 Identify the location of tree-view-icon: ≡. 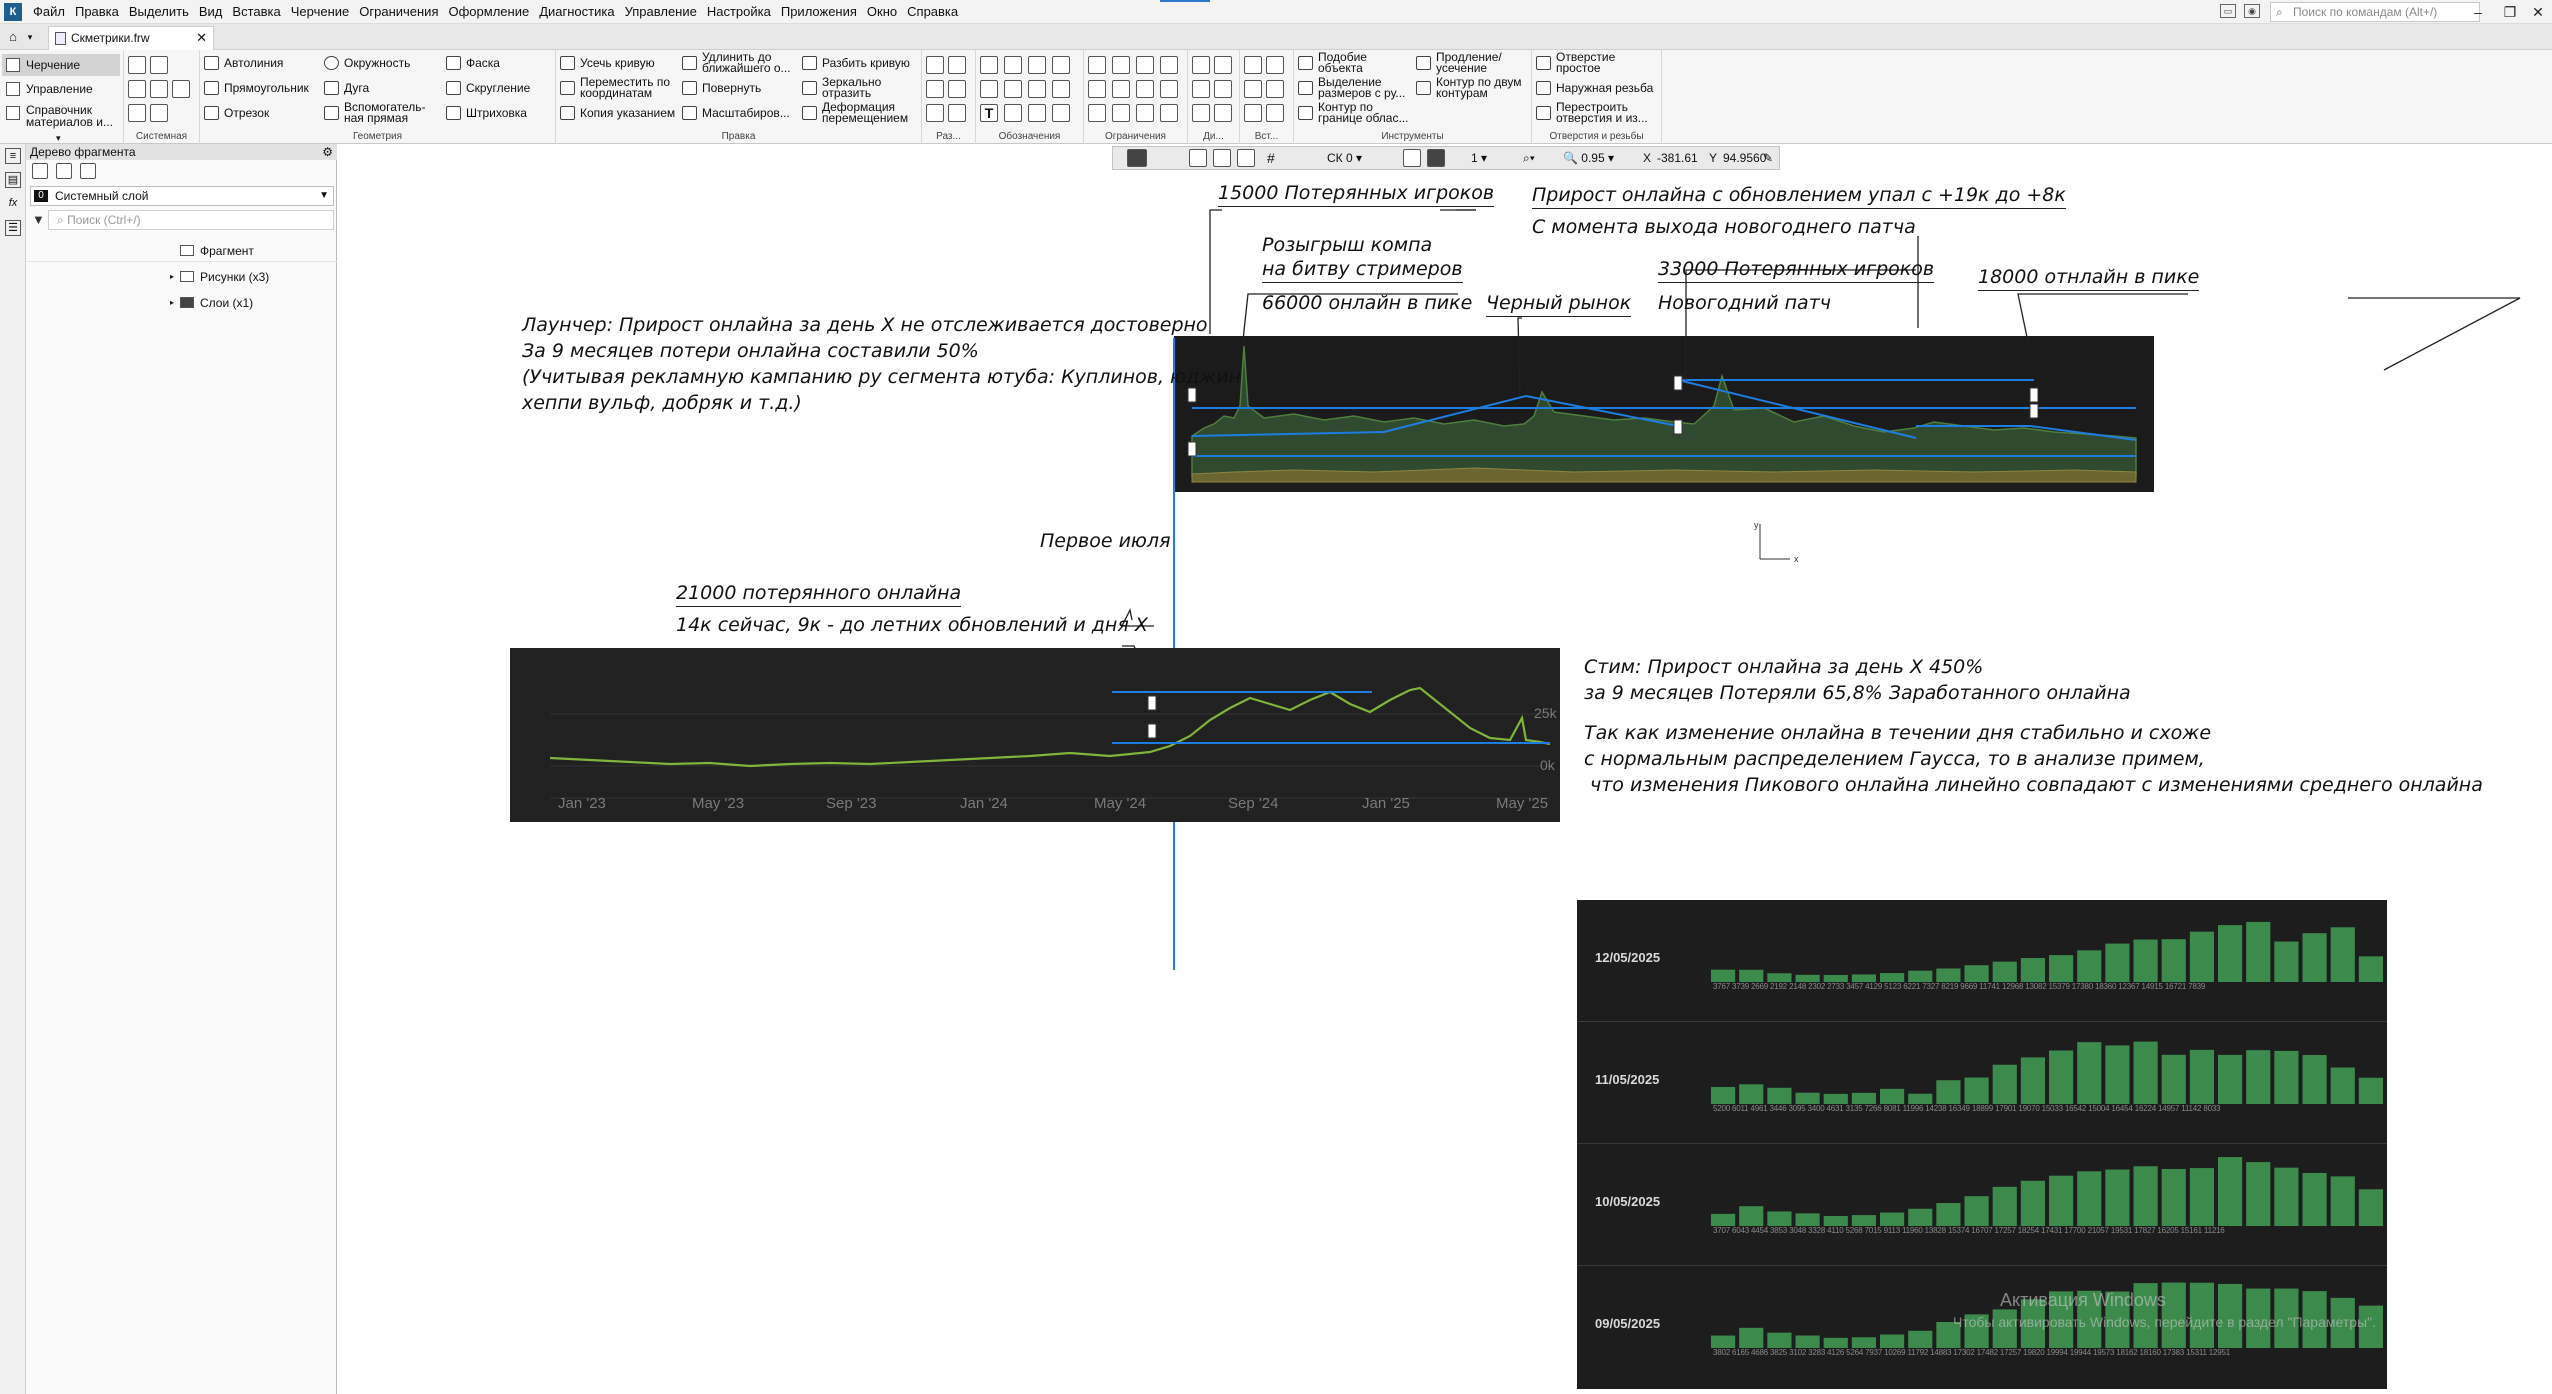
(13, 156).